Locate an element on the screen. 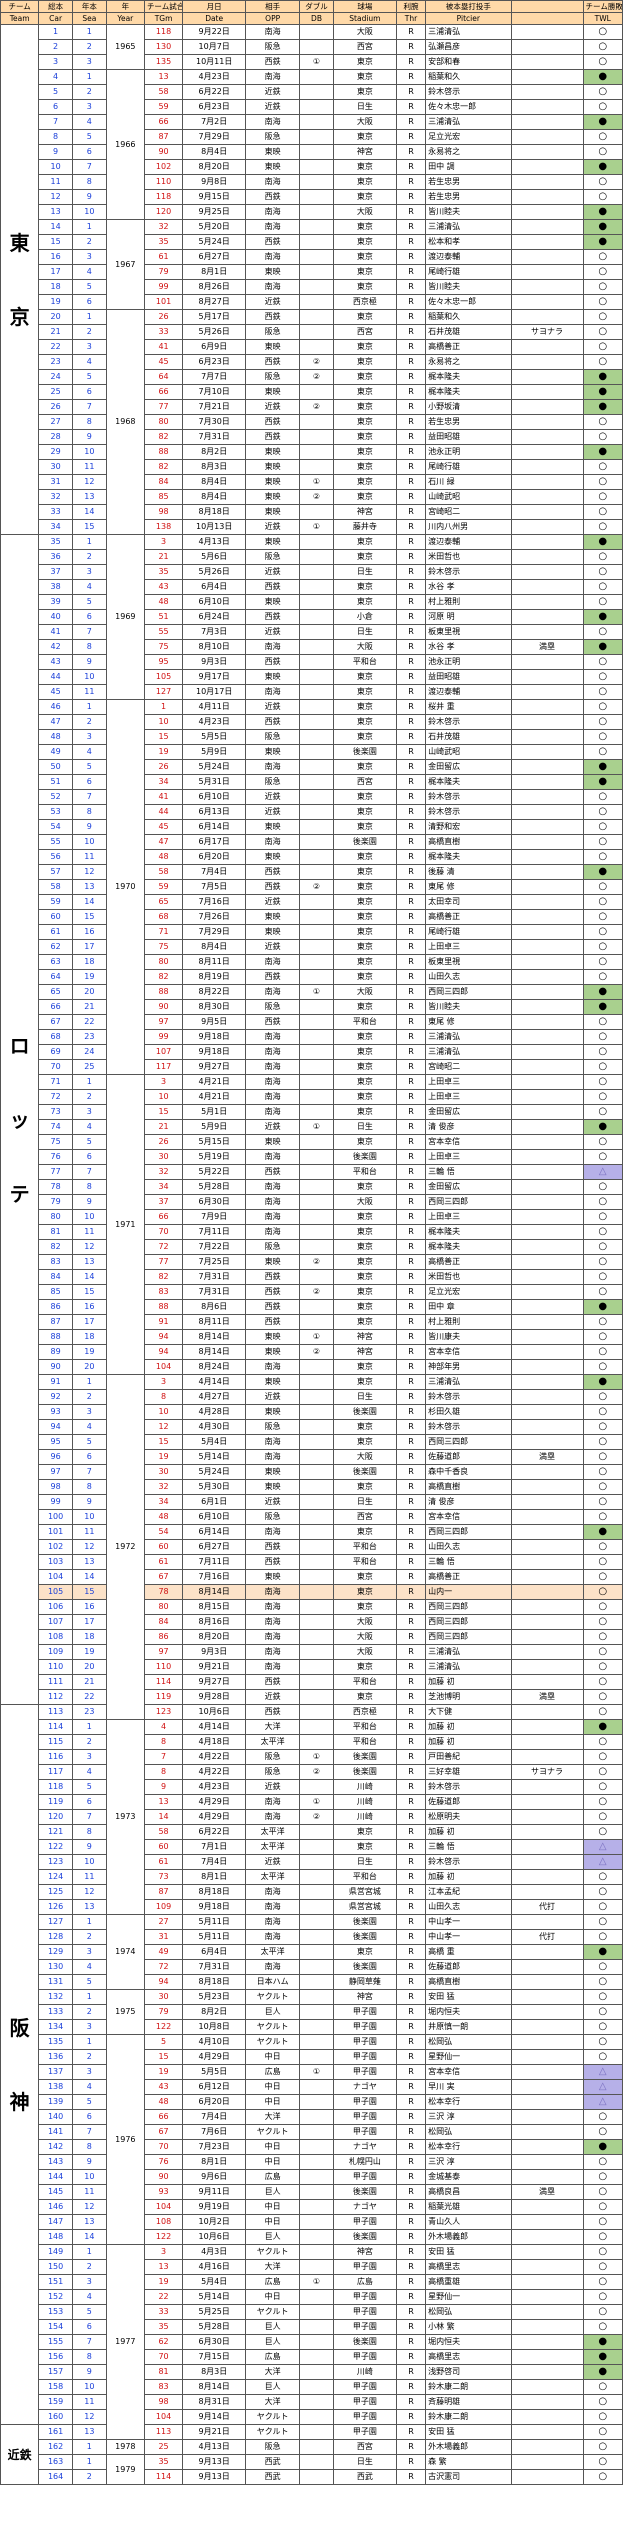 The height and width of the screenshot is (2529, 623). career-hr-cell: 106 is located at coordinates (55, 1607).